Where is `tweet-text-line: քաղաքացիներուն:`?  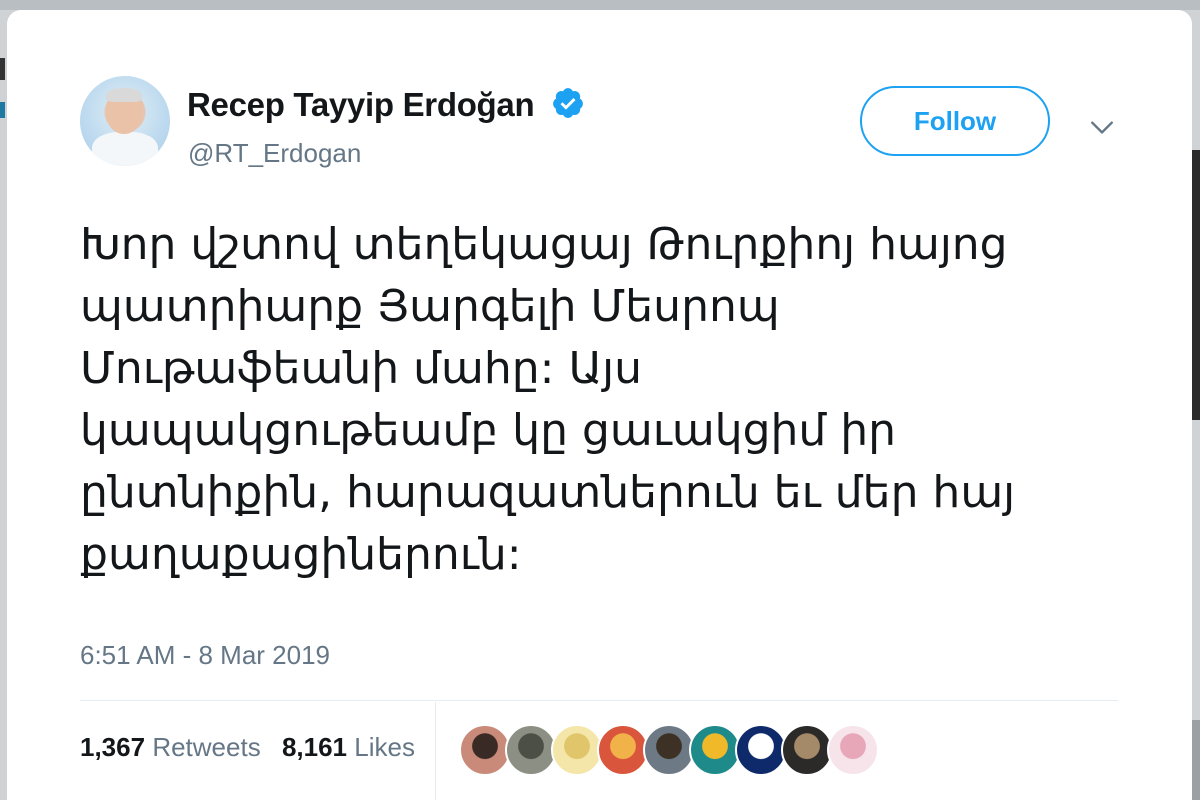
tweet-text-line: քաղաքացիներուն: is located at coordinates (301, 554).